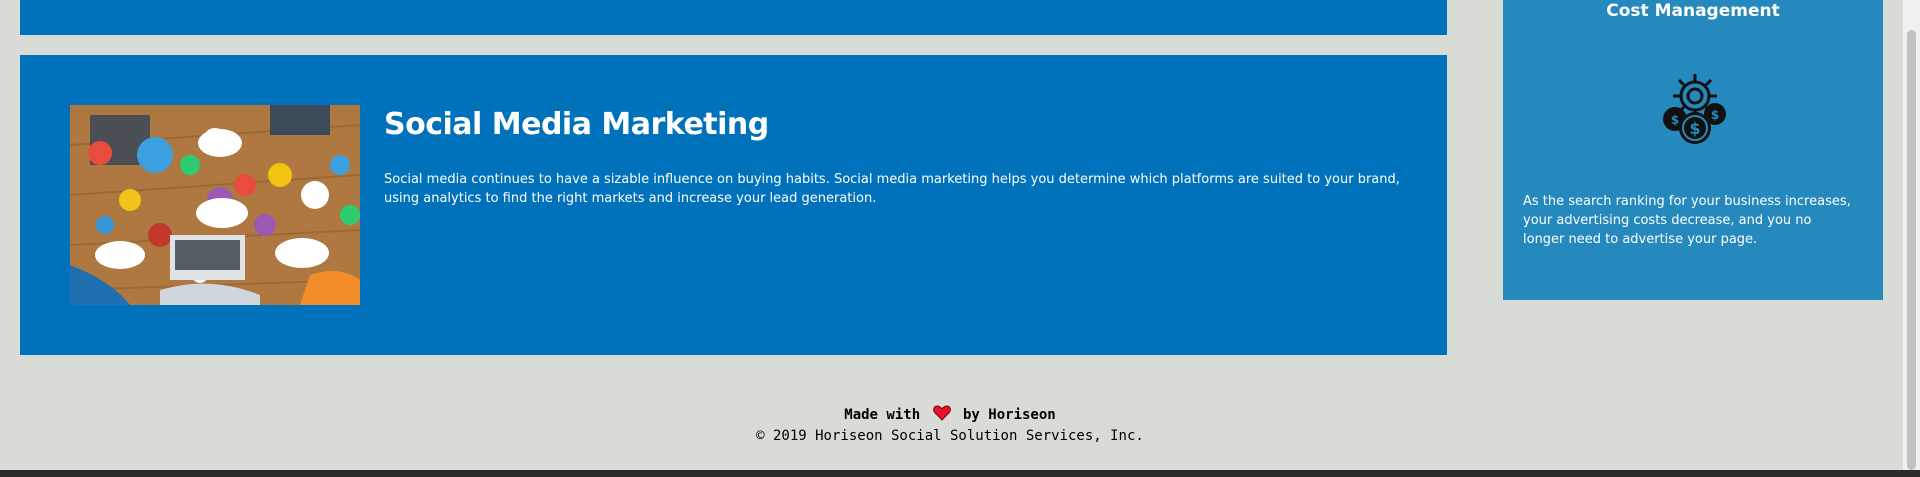  Describe the element at coordinates (1695, 106) in the screenshot. I see `cost-management-icon: $ $ $` at that location.